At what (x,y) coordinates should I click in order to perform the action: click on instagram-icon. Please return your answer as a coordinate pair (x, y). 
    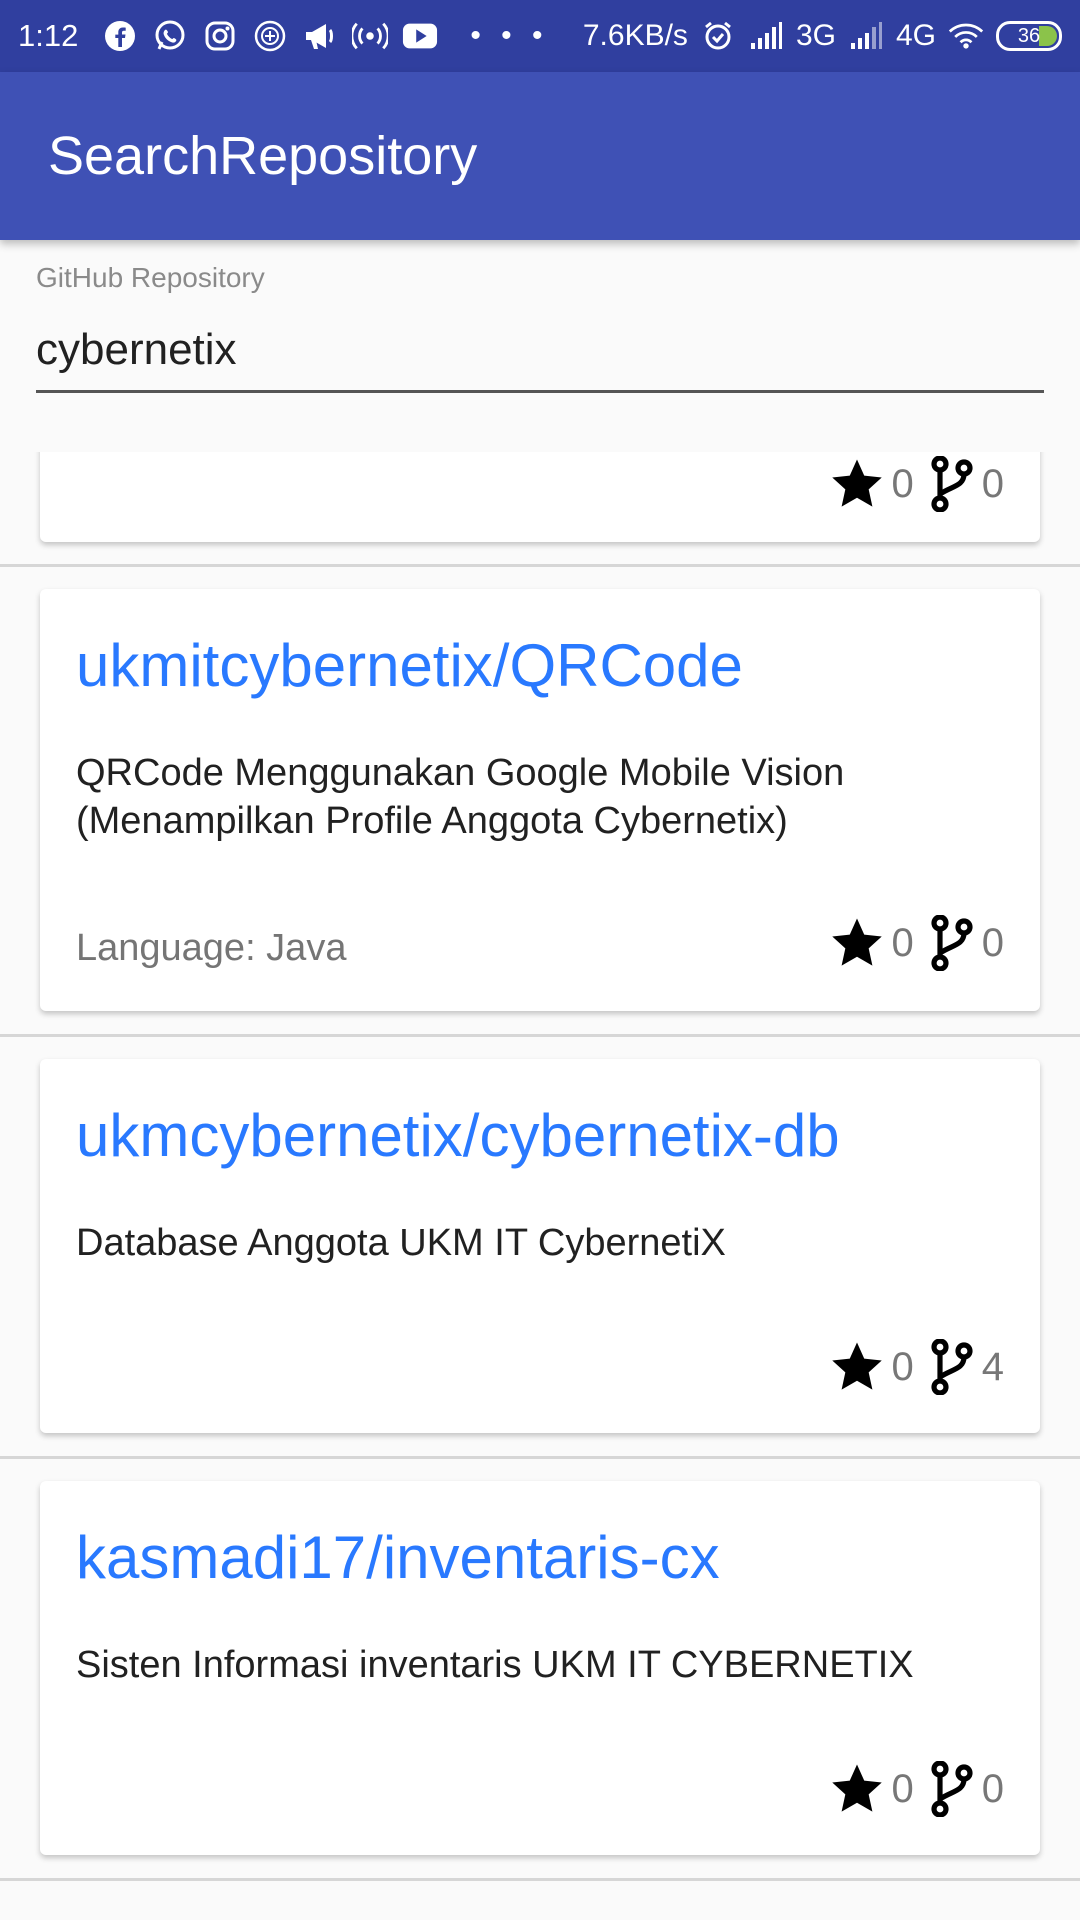
    Looking at the image, I should click on (220, 36).